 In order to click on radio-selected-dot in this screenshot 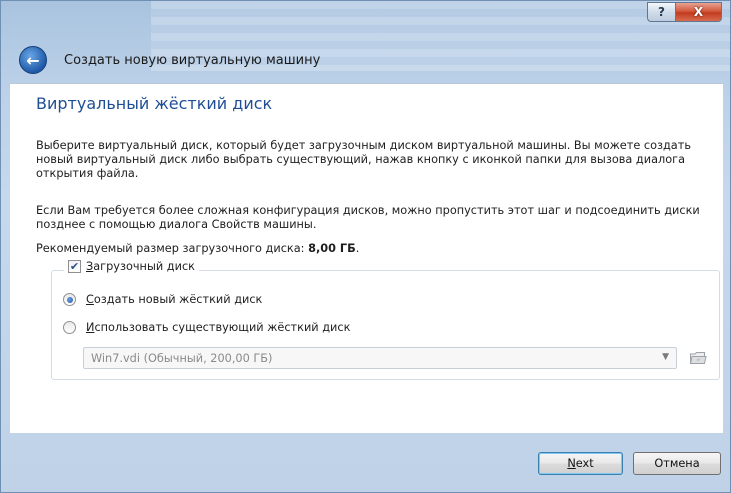, I will do `click(69, 299)`.